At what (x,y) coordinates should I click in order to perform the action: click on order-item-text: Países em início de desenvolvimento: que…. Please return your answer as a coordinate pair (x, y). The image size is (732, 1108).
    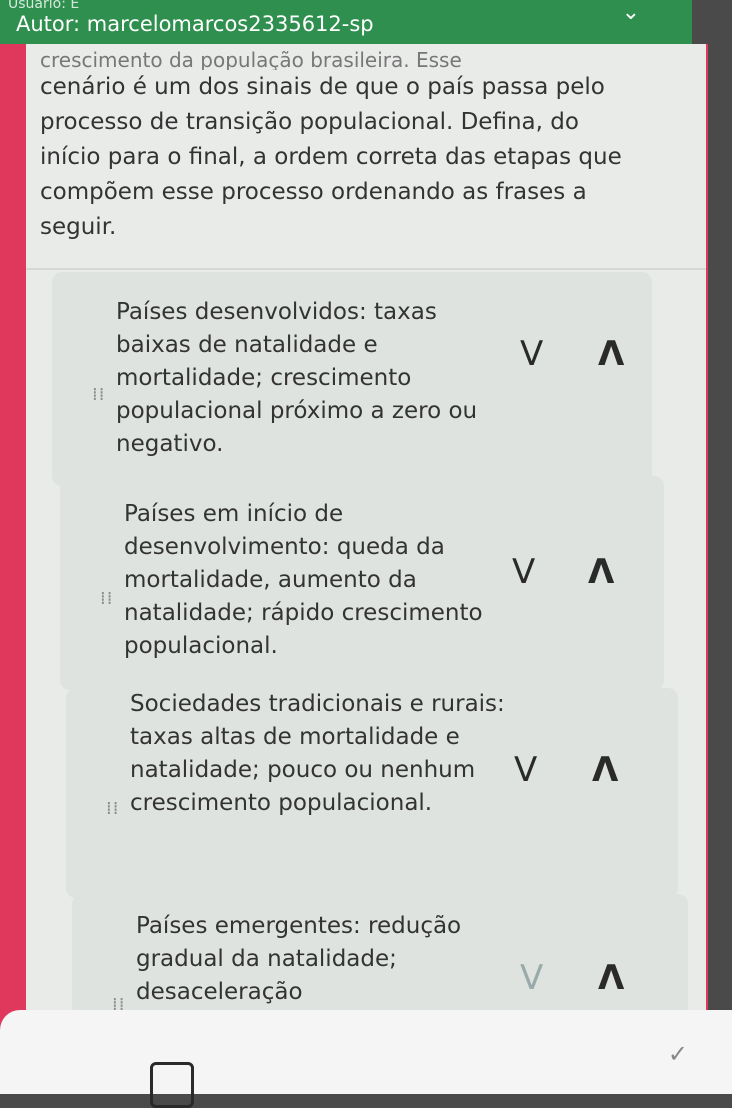
    Looking at the image, I should click on (303, 580).